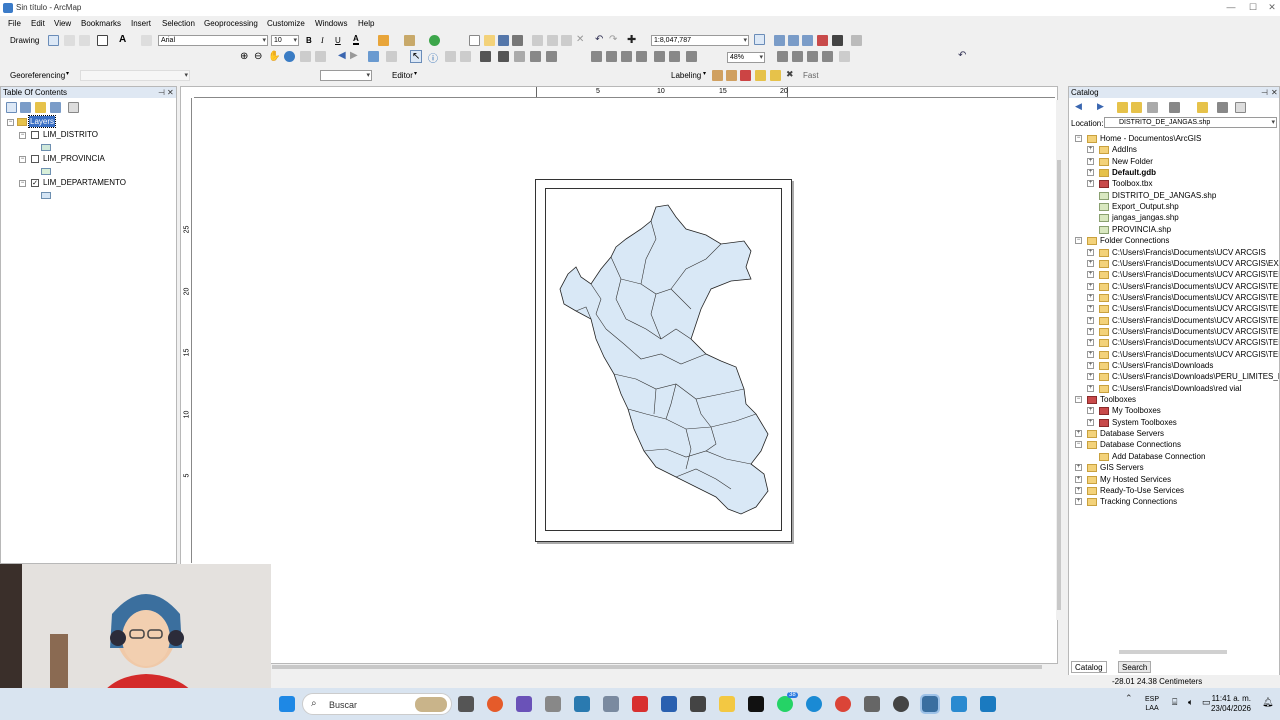  I want to click on catalog-item: − Home - Documentos\ArcGIS, so click(1174, 138).